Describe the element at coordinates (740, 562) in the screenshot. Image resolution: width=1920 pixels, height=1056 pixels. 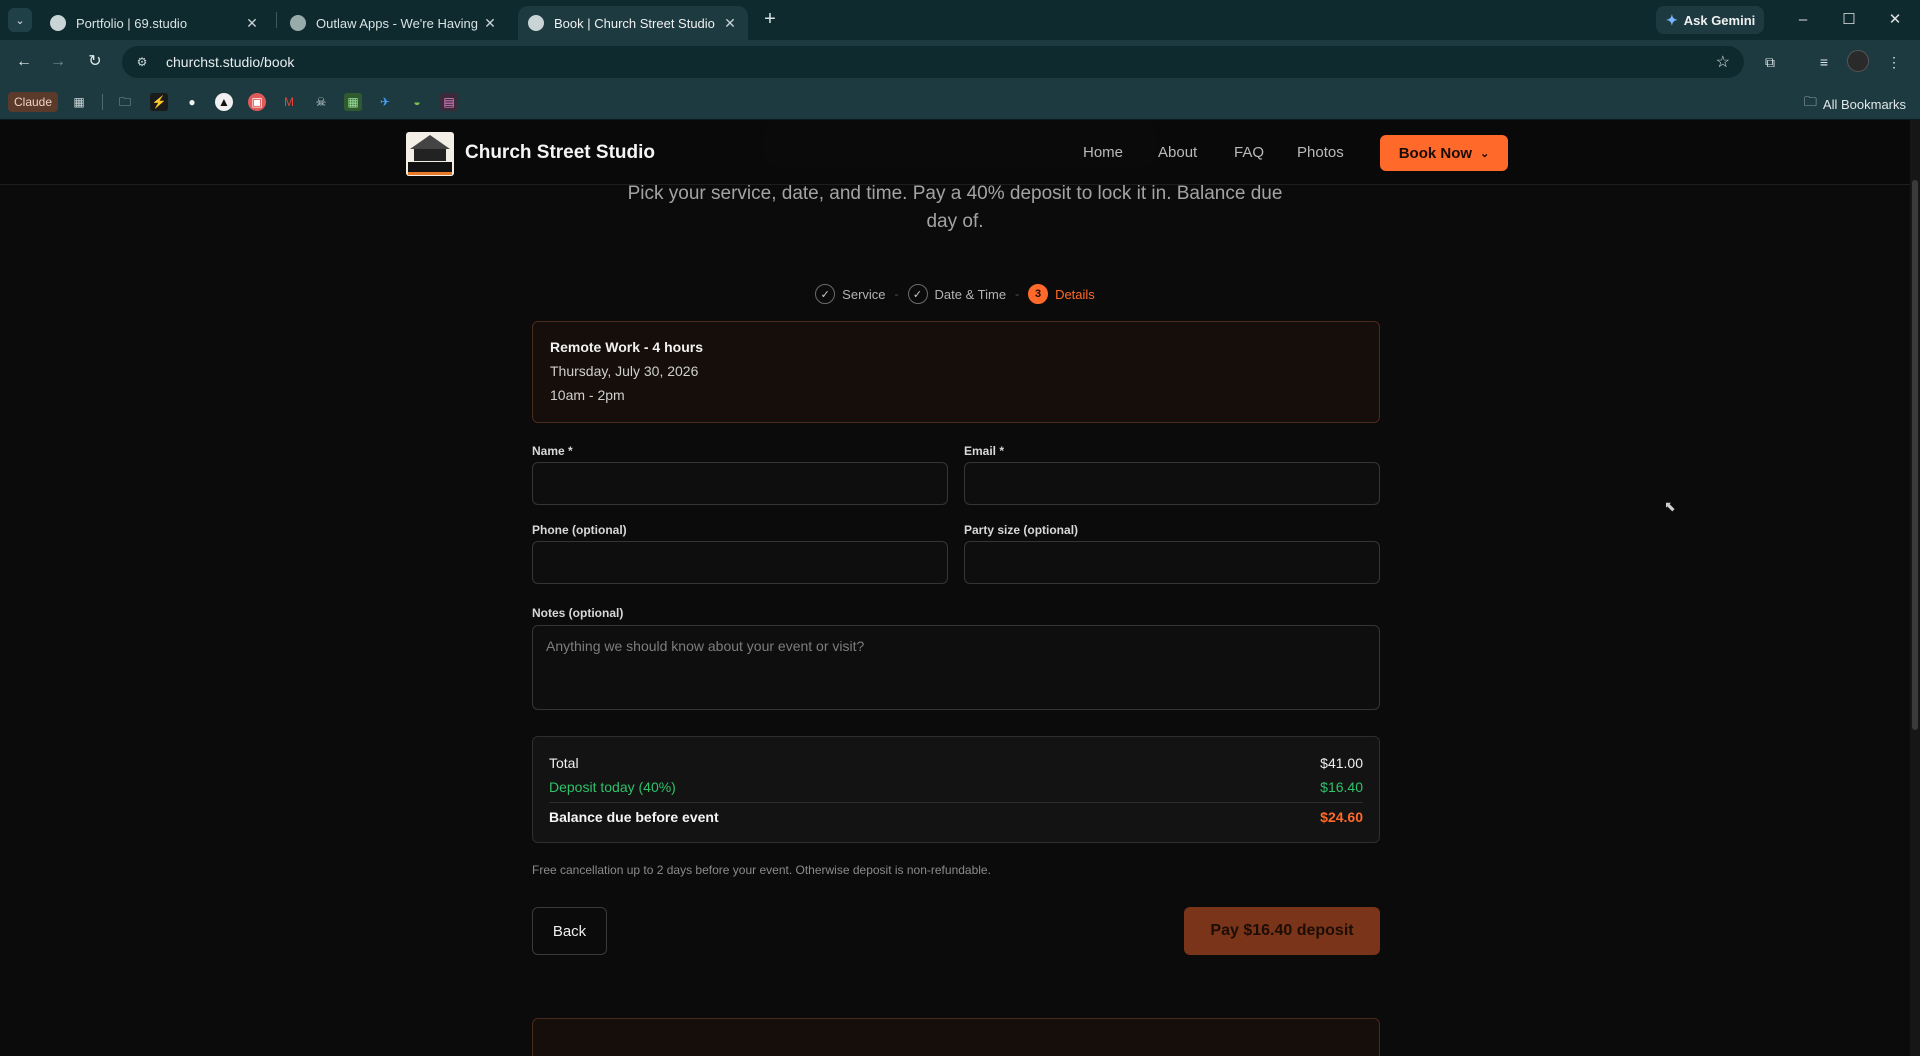
I see `phone-field` at that location.